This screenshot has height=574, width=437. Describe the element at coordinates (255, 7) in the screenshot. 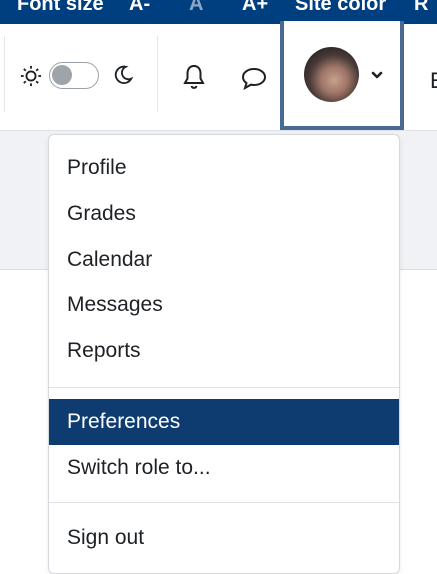

I see `font-increase-button: A+` at that location.